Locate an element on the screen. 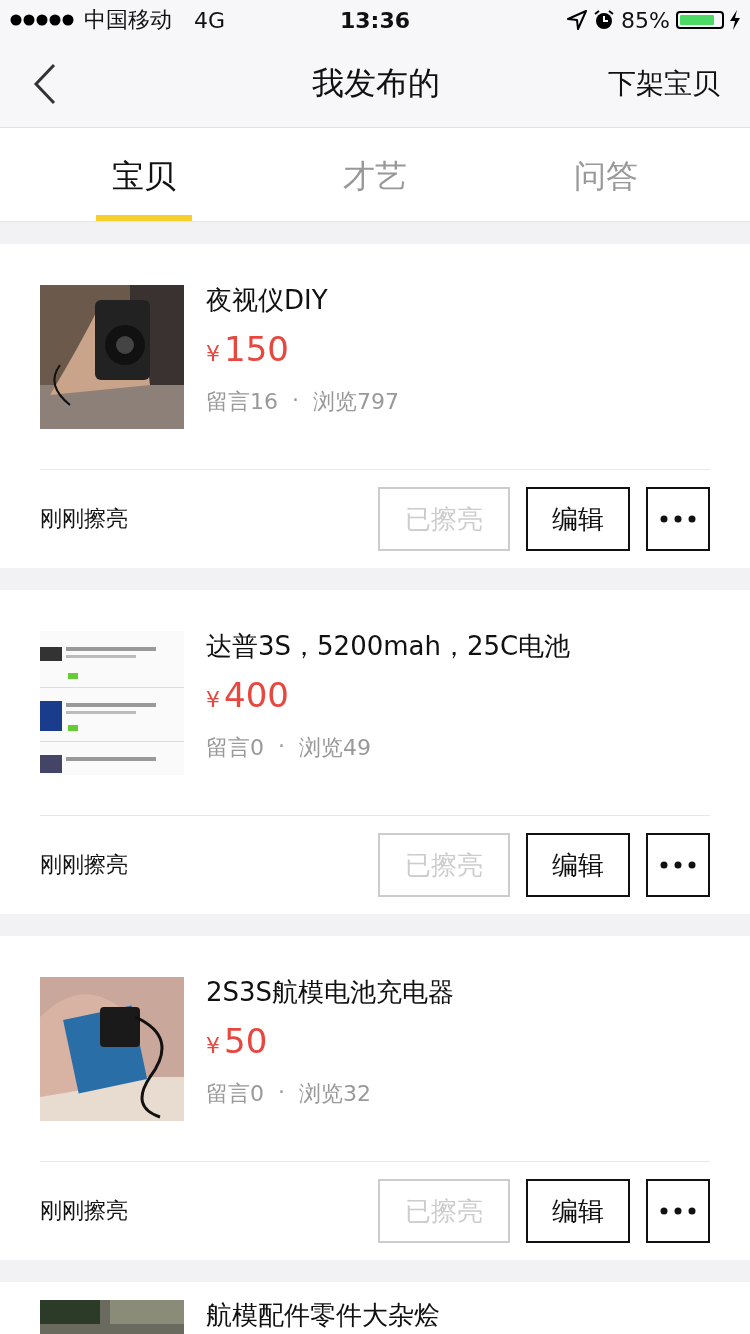 The height and width of the screenshot is (1334, 750). battery-icon is located at coordinates (700, 20).